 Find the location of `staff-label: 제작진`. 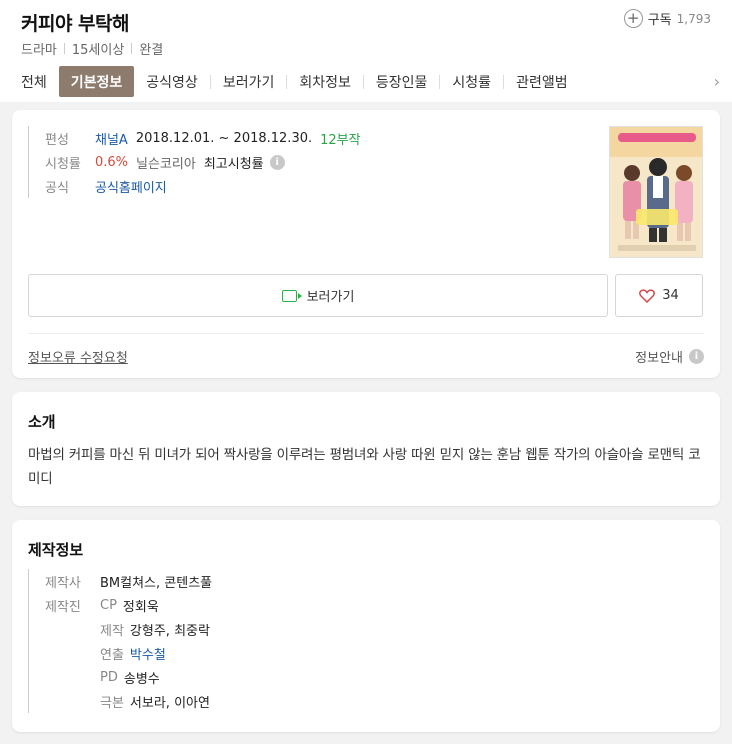

staff-label: 제작진 is located at coordinates (63, 607).